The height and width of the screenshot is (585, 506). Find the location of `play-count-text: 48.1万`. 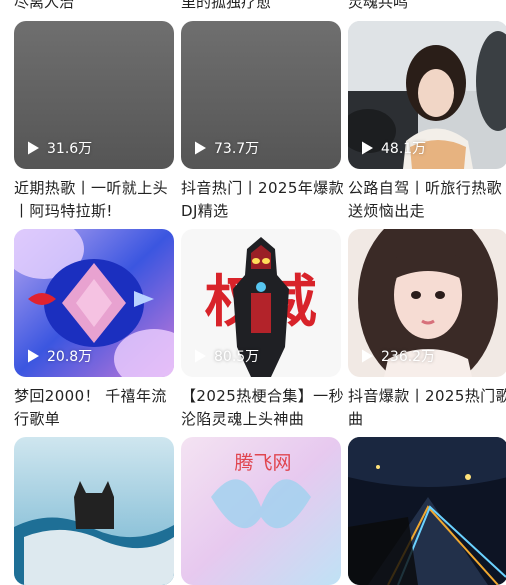

play-count-text: 48.1万 is located at coordinates (404, 149).